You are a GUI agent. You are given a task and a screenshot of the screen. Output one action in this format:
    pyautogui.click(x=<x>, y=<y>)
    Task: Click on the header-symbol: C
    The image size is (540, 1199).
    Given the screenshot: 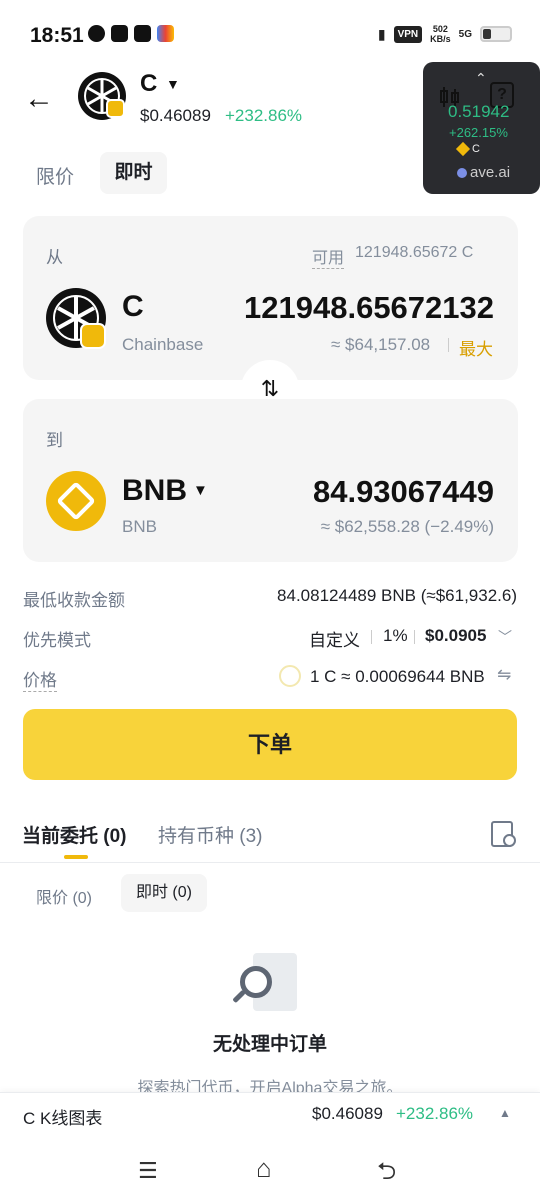 What is the action you would take?
    pyautogui.click(x=148, y=84)
    